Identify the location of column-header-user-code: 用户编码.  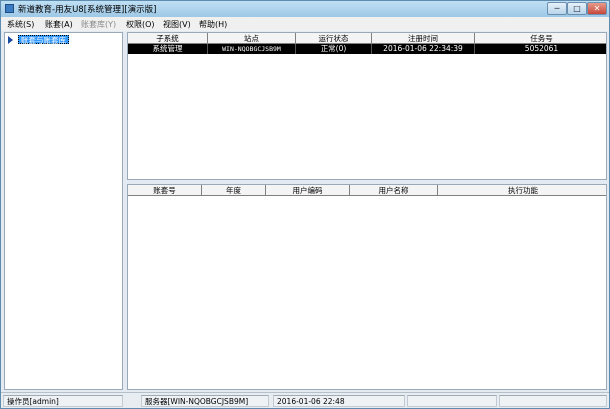
(308, 190).